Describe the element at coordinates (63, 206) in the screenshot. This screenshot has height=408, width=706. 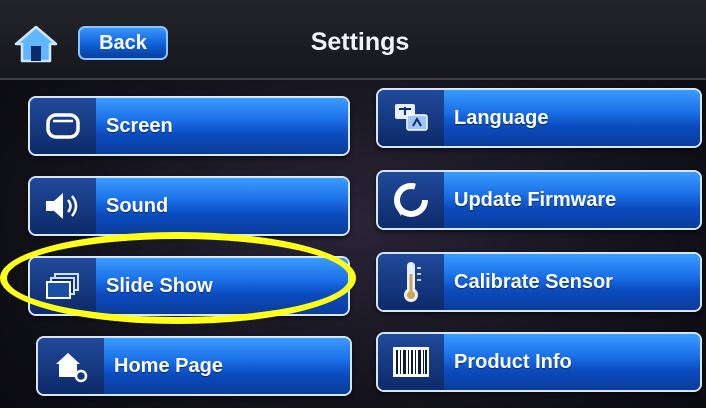
I see `speaker-icon` at that location.